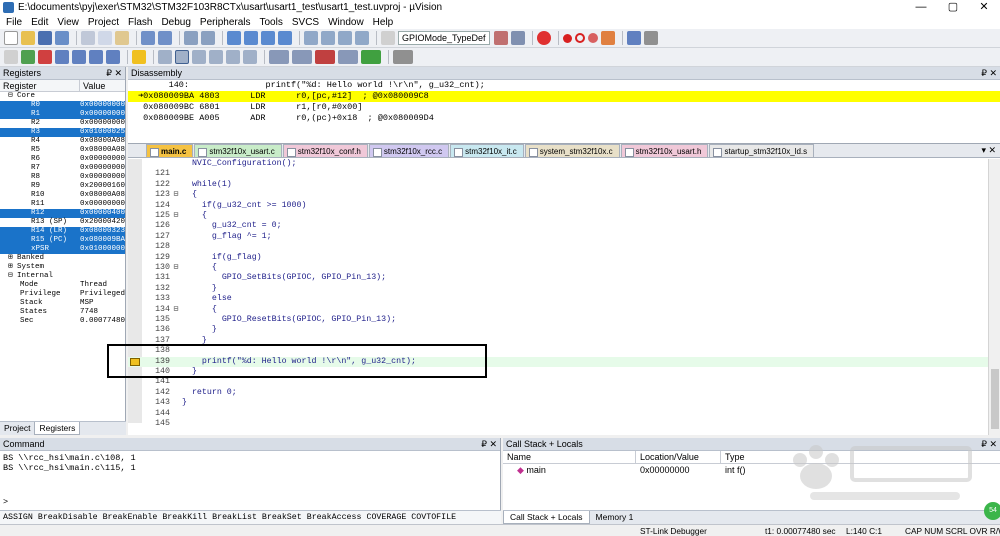 This screenshot has width=1000, height=536. Describe the element at coordinates (558, 393) in the screenshot. I see `code-line: 142 return 0;` at that location.